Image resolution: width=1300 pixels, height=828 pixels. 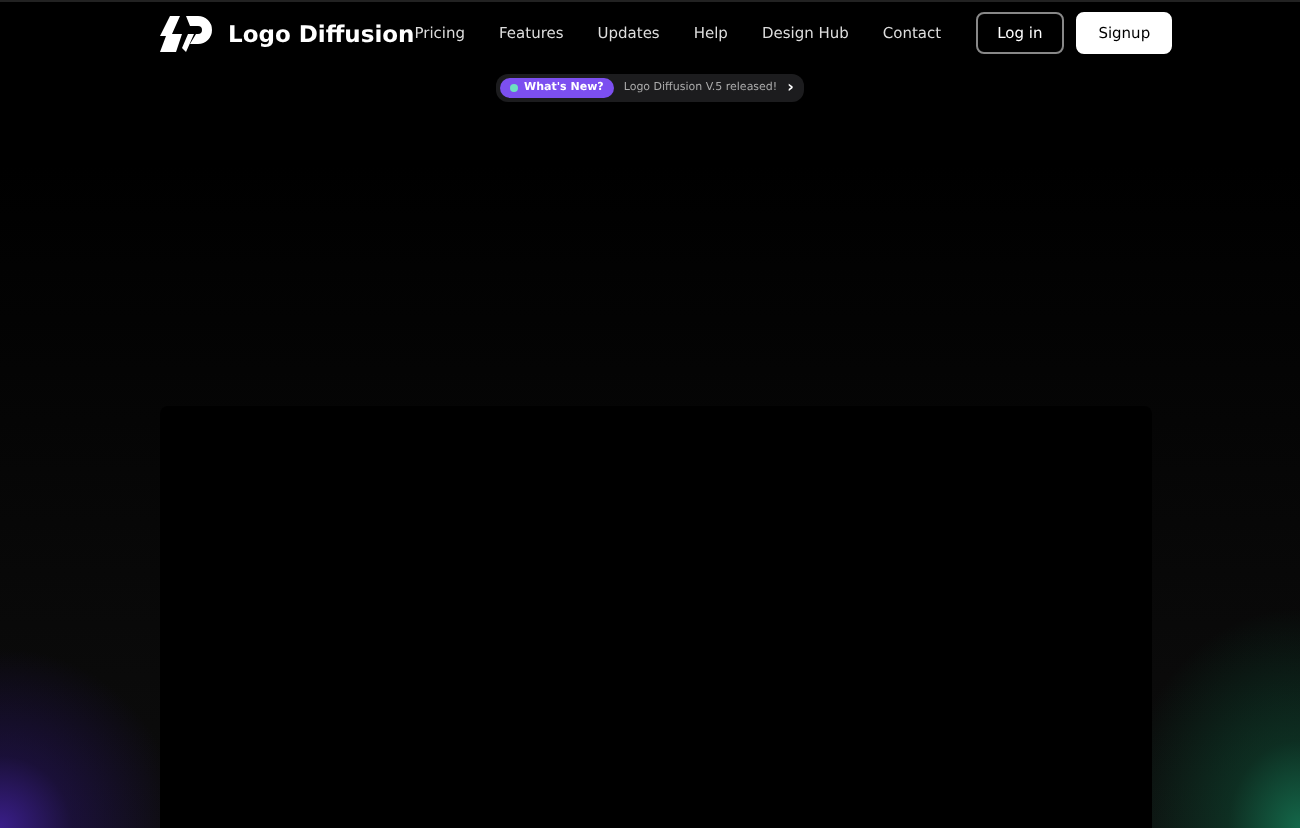 I want to click on dot-icon, so click(x=514, y=88).